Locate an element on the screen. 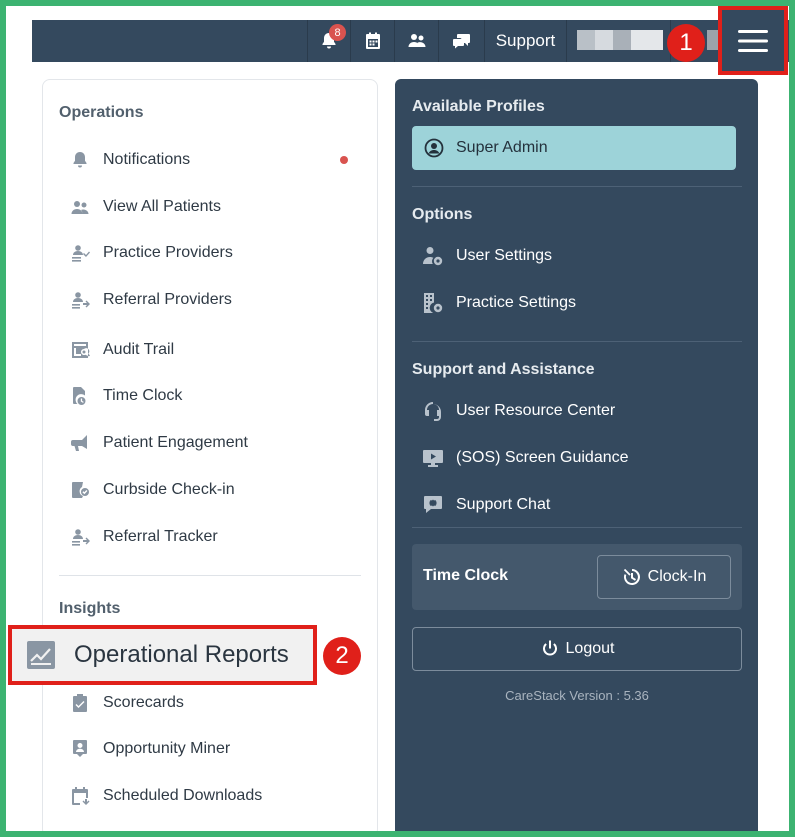 This screenshot has width=795, height=837. user-account is located at coordinates (618, 41).